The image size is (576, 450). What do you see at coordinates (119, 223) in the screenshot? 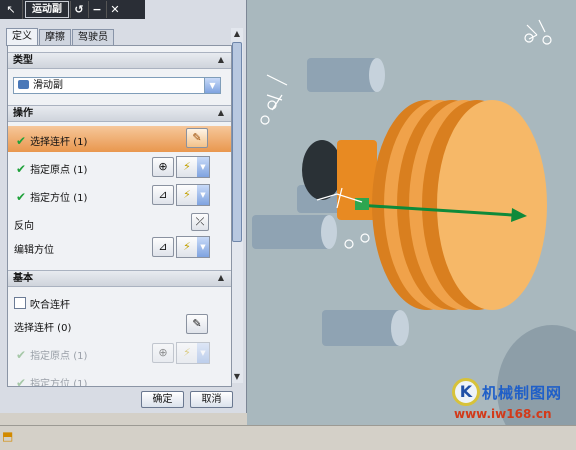
I see `row-reverse: 反向 ⤫` at bounding box center [119, 223].